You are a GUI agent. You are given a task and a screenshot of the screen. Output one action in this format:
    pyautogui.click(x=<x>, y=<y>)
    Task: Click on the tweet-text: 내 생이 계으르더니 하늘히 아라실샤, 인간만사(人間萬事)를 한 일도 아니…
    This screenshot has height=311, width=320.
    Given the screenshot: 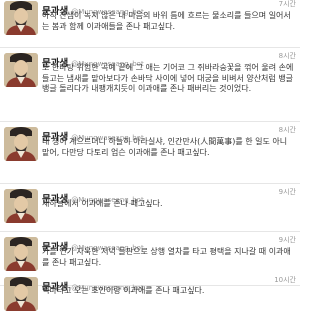 What is the action you would take?
    pyautogui.click(x=165, y=147)
    